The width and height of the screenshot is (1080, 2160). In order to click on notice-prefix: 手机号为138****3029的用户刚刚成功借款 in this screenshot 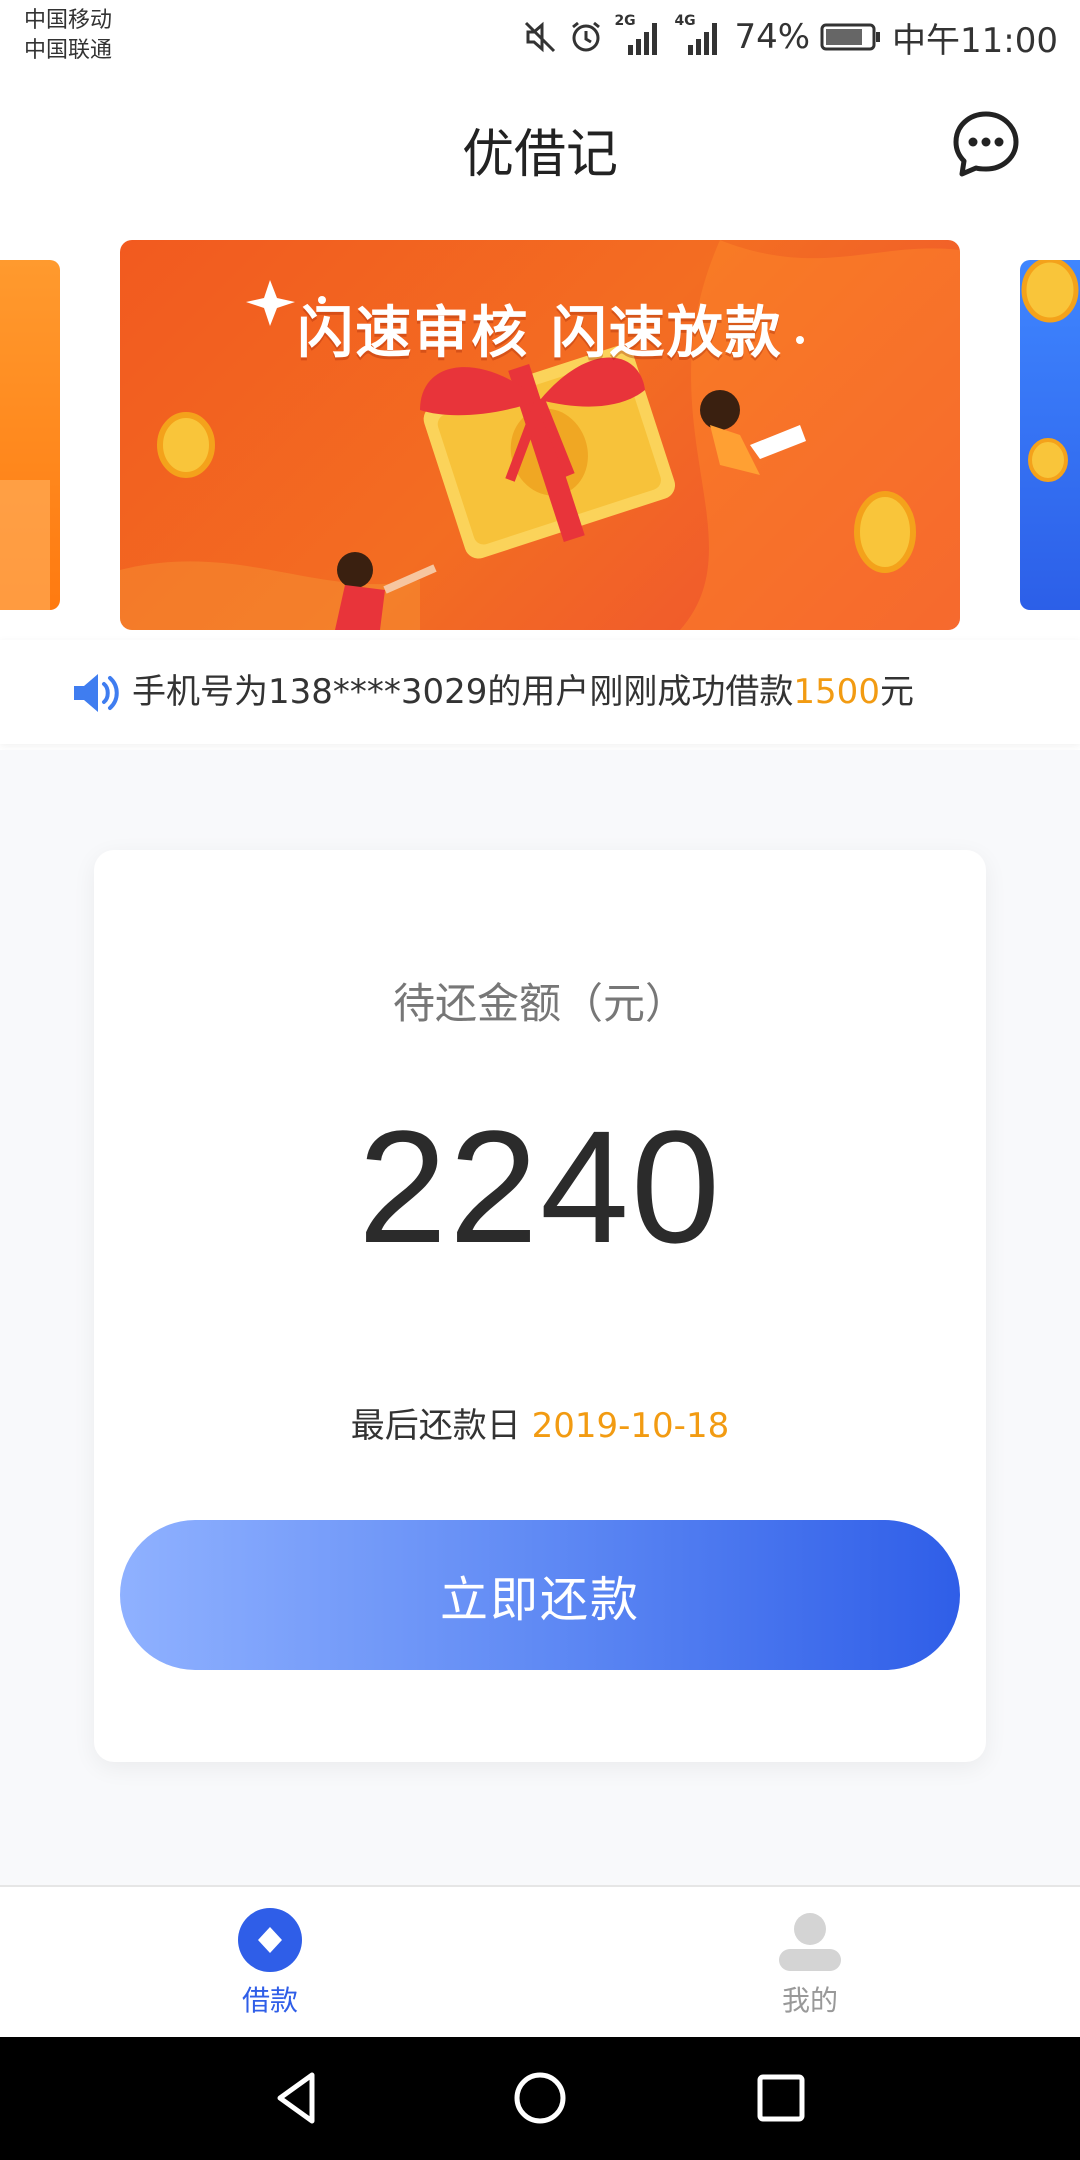, I will do `click(463, 692)`.